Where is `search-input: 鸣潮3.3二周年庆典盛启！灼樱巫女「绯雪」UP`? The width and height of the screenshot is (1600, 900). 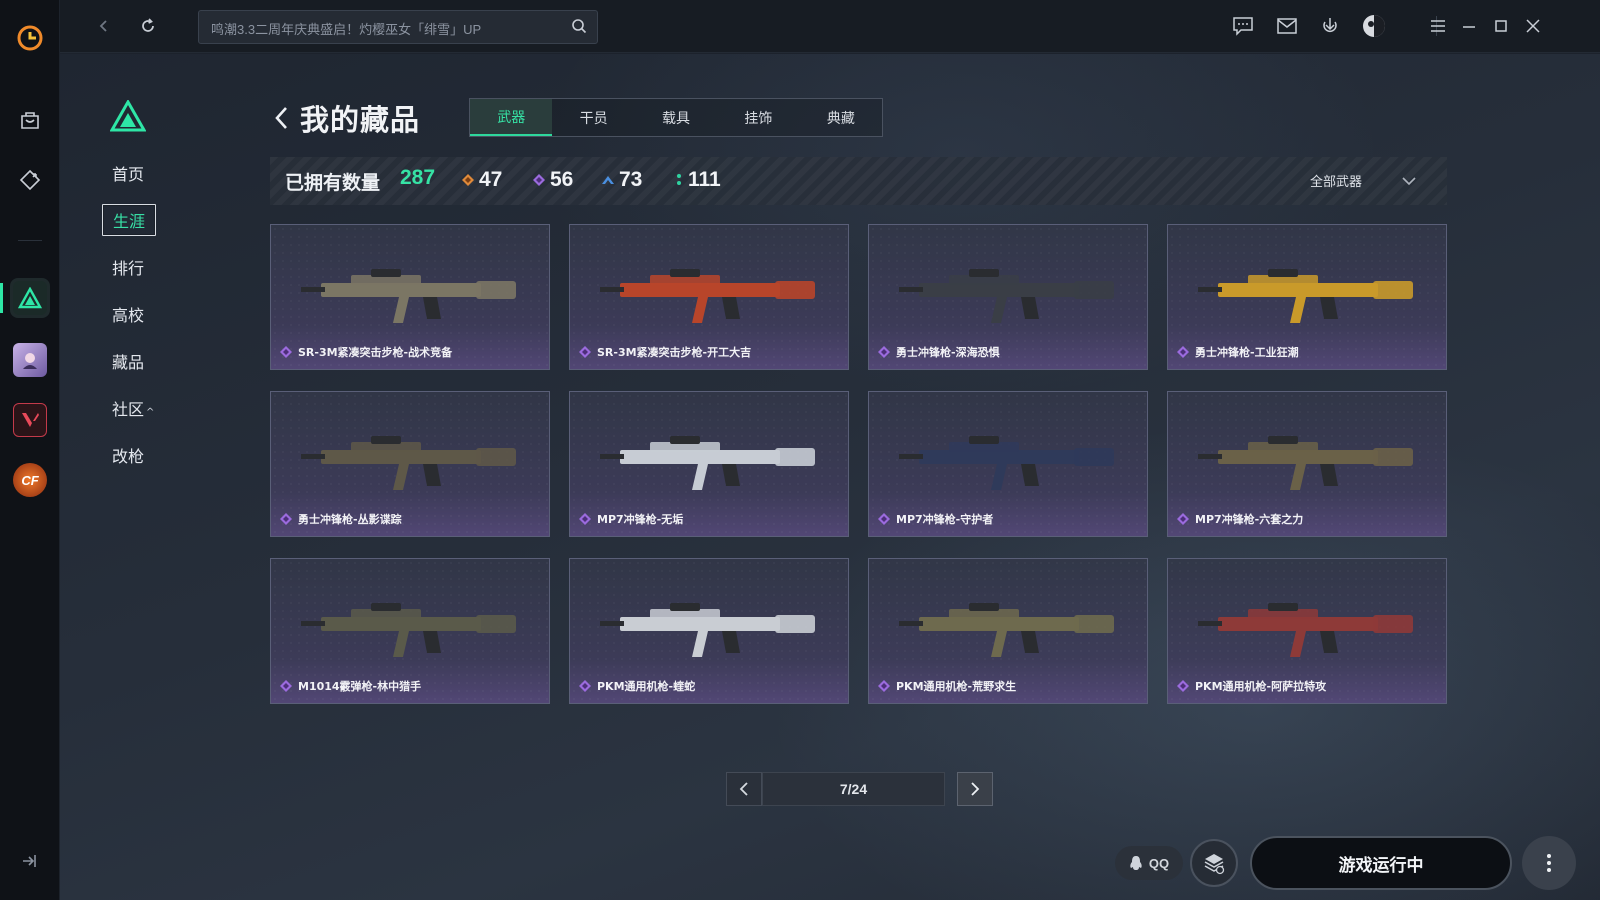
search-input: 鸣潮3.3二周年庆典盛启！灼樱巫女「绯雪」UP is located at coordinates (398, 27).